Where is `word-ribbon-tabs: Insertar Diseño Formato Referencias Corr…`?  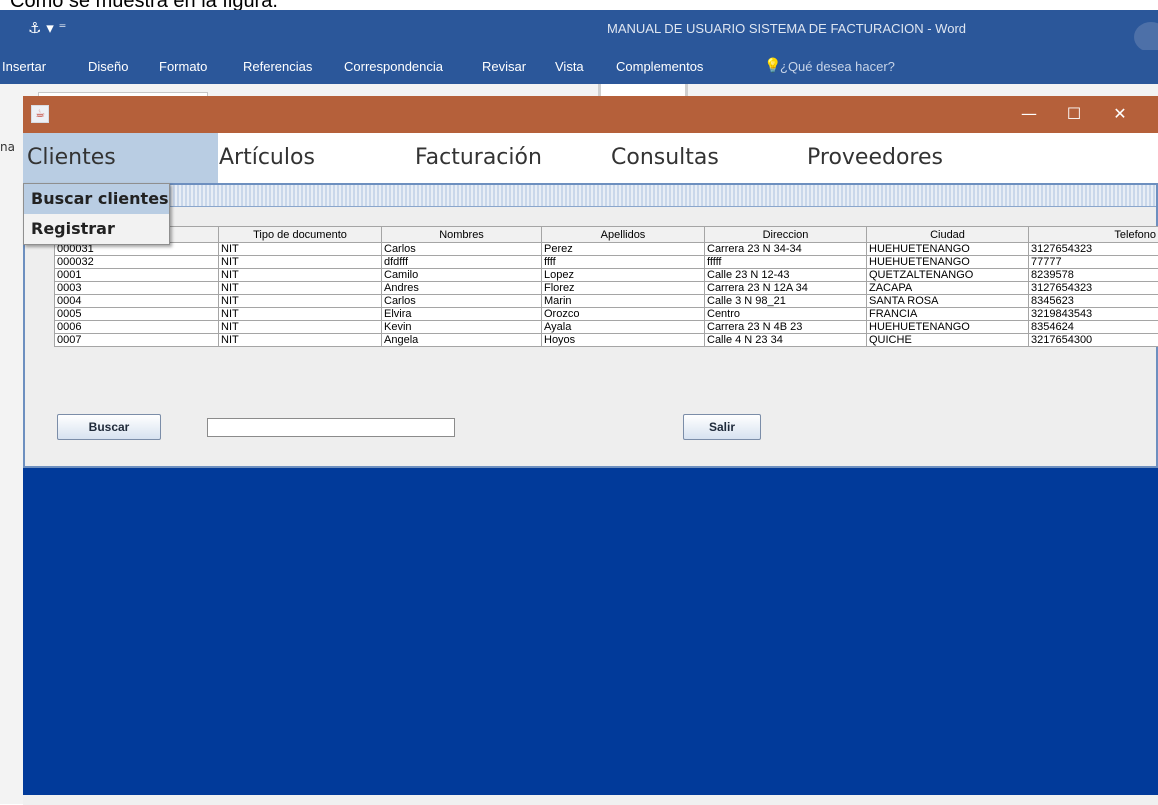 word-ribbon-tabs: Insertar Diseño Formato Referencias Corr… is located at coordinates (579, 67).